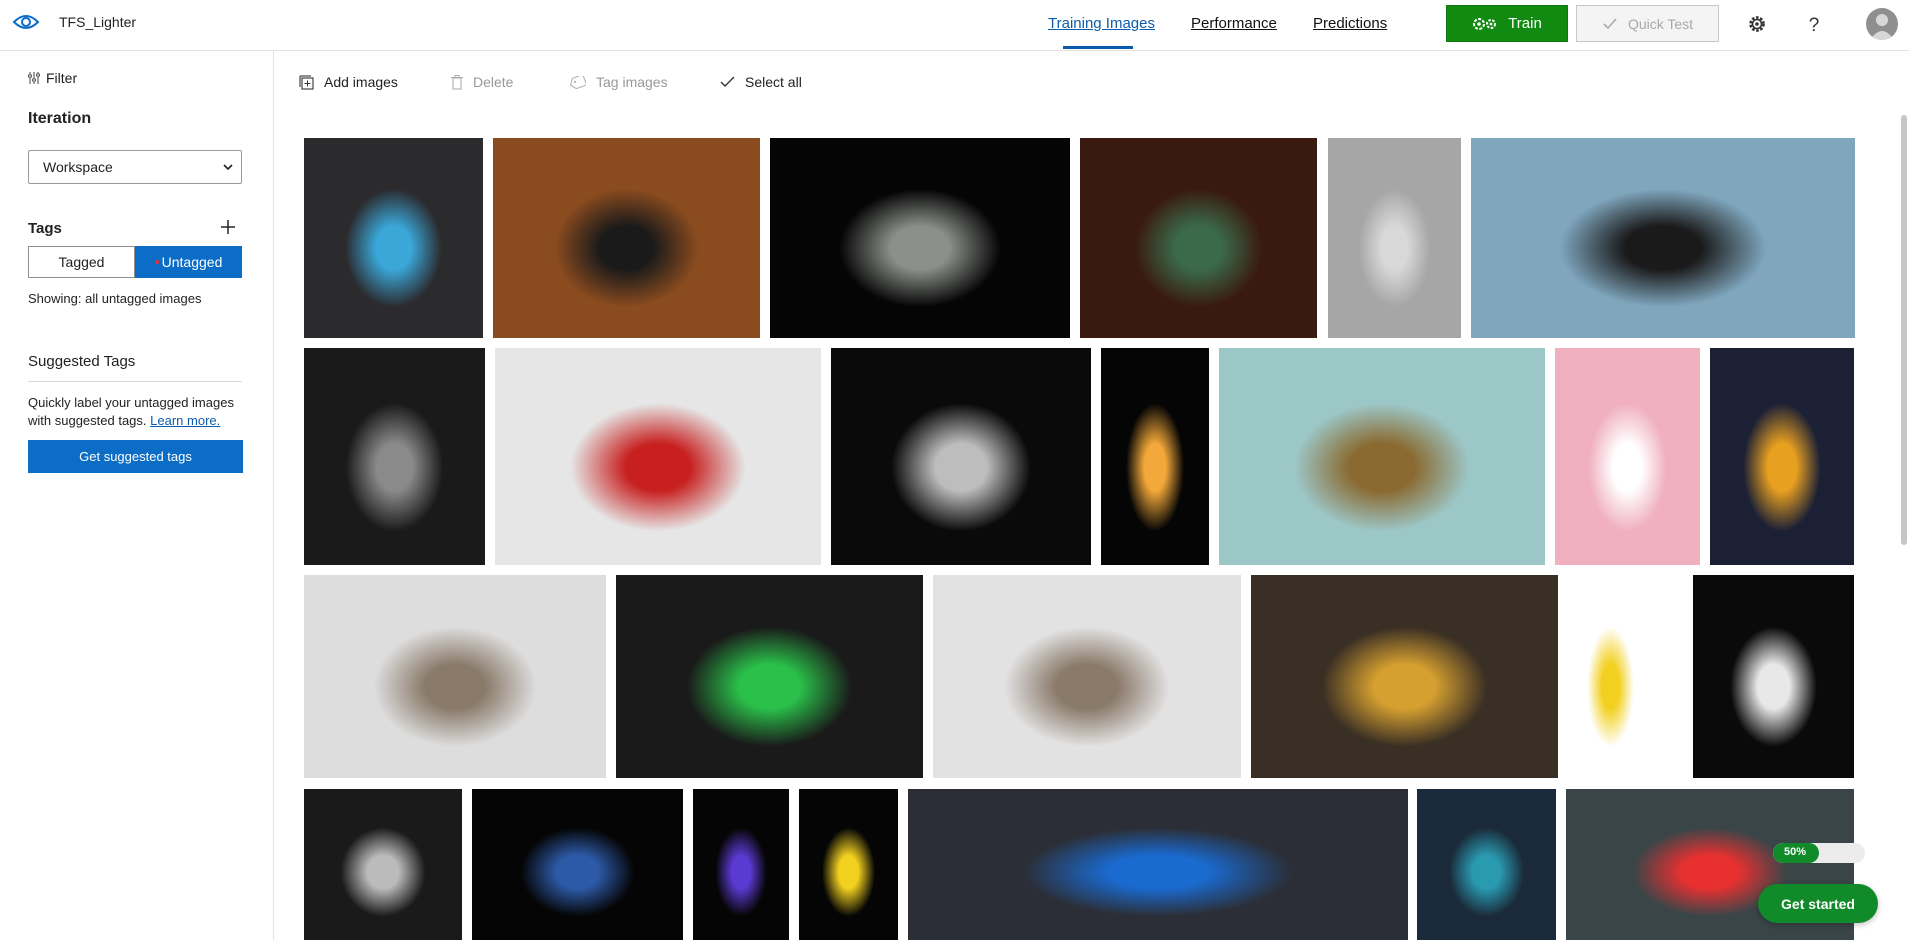 This screenshot has width=1909, height=940. I want to click on iteration-select: Workspace, so click(135, 167).